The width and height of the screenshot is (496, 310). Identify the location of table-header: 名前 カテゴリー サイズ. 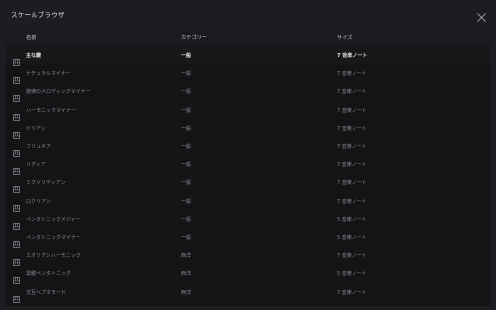
(248, 36).